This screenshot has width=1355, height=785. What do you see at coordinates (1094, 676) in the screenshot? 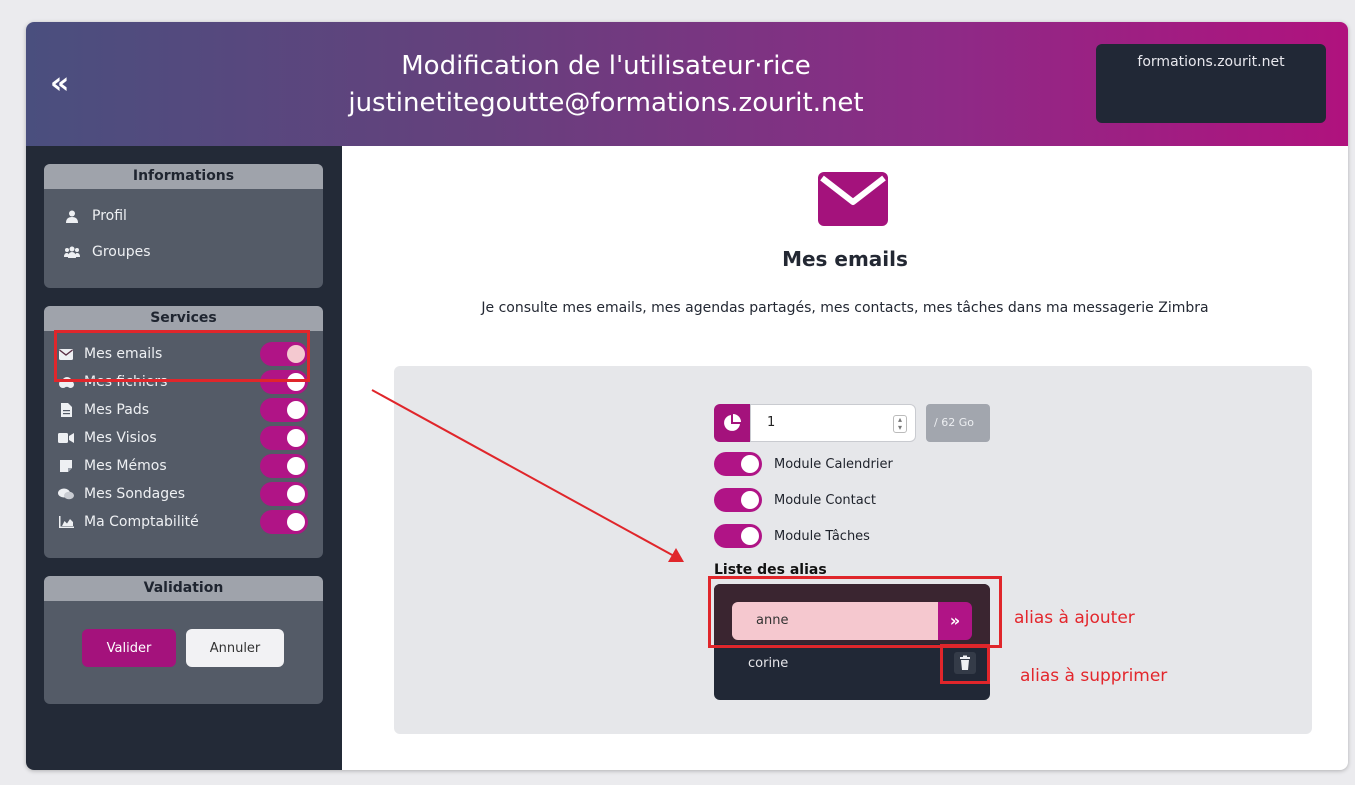
I see `annotation-delete: alias à supprimer` at bounding box center [1094, 676].